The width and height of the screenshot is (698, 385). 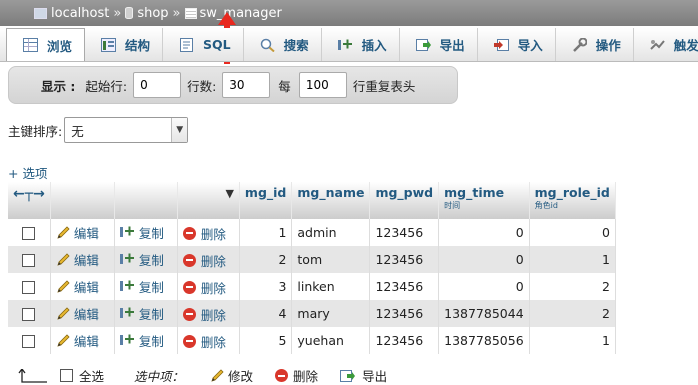 What do you see at coordinates (126, 130) in the screenshot?
I see `sort-by-key-select: 无 ▼` at bounding box center [126, 130].